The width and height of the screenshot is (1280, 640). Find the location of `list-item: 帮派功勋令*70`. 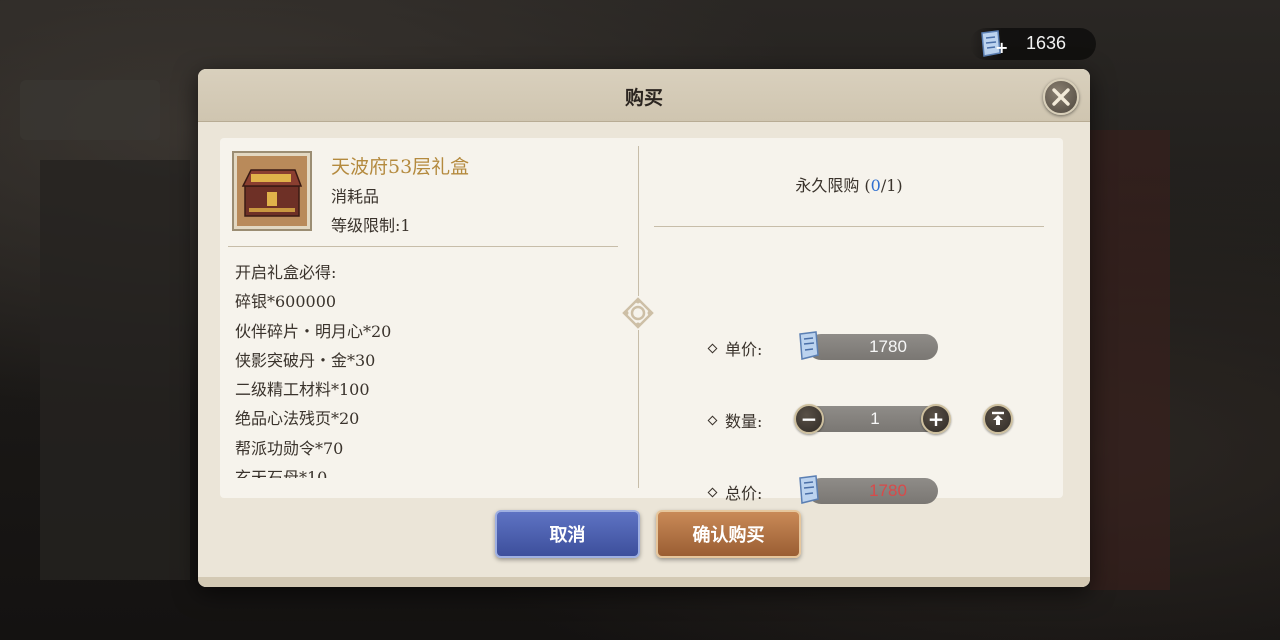

list-item: 帮派功勋令*70 is located at coordinates (289, 448).